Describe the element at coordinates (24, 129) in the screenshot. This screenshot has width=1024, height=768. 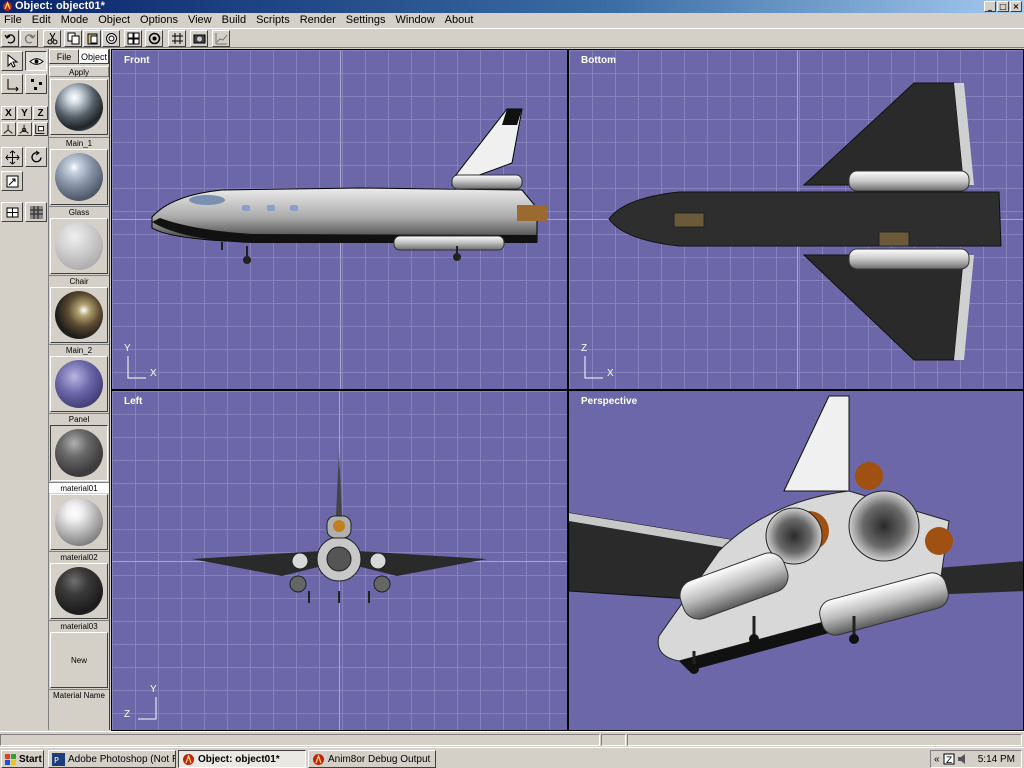
I see `coord-object-button` at that location.